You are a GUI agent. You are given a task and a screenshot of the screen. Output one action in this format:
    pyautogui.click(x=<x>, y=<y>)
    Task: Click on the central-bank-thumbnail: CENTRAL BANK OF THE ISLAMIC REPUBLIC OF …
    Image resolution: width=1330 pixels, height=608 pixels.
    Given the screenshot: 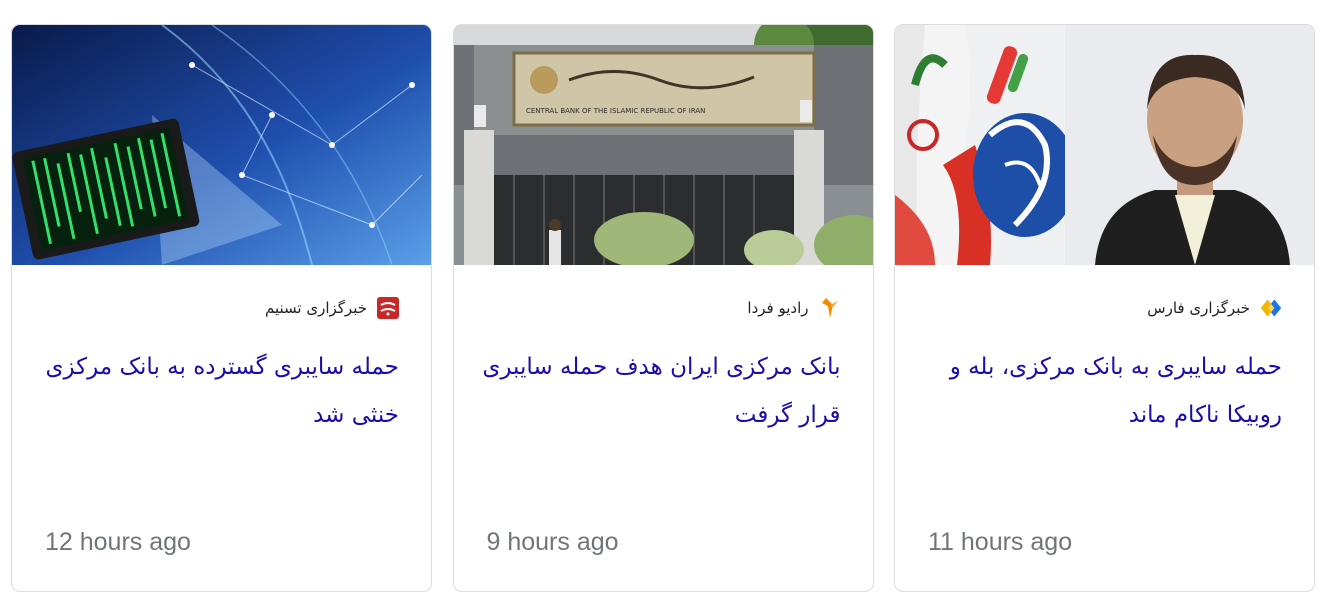 What is the action you would take?
    pyautogui.click(x=663, y=145)
    